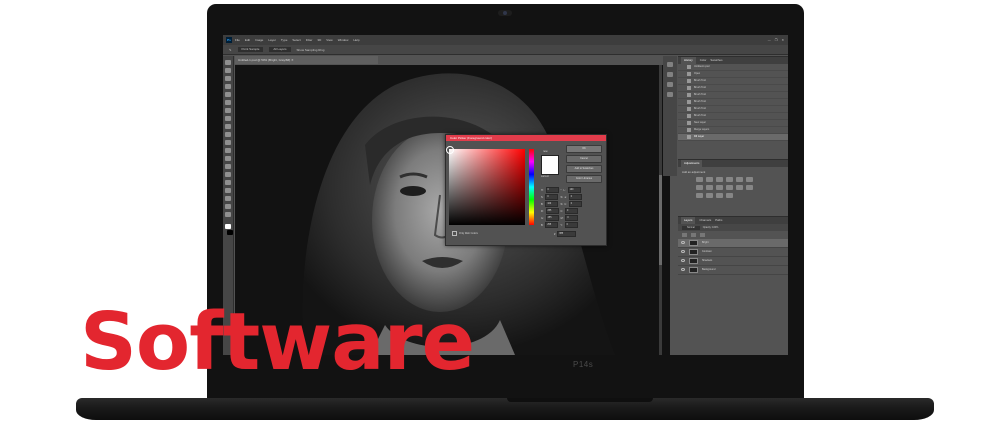 This screenshot has height=439, width=1008. What do you see at coordinates (575, 197) in the screenshot?
I see `a-input: 0` at bounding box center [575, 197].